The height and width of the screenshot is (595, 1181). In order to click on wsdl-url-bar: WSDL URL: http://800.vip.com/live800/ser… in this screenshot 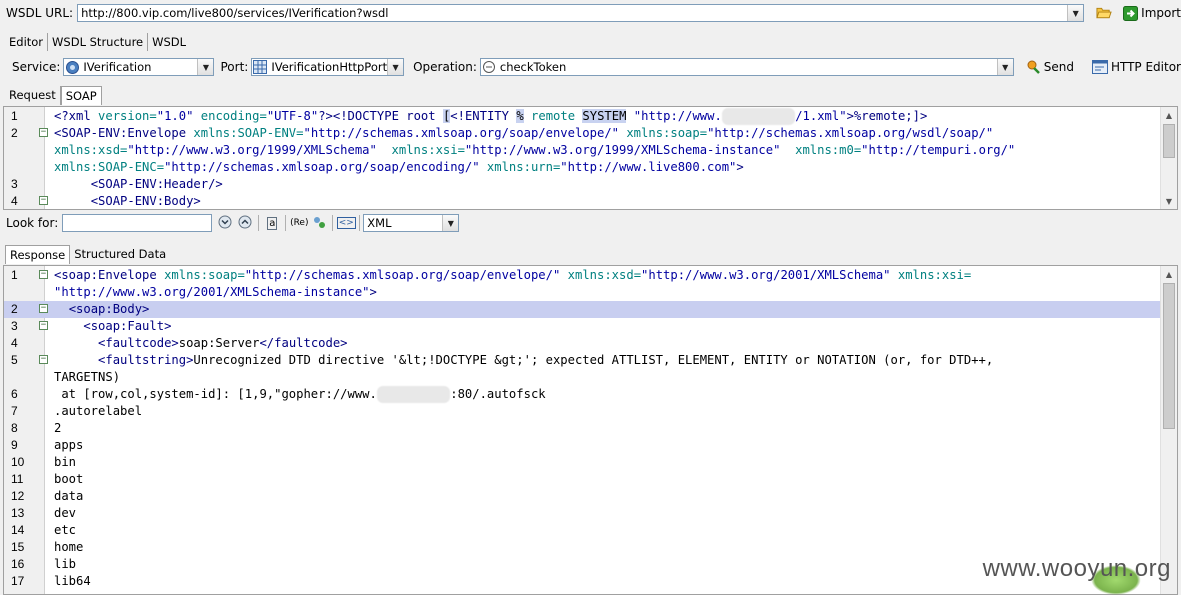, I will do `click(590, 13)`.